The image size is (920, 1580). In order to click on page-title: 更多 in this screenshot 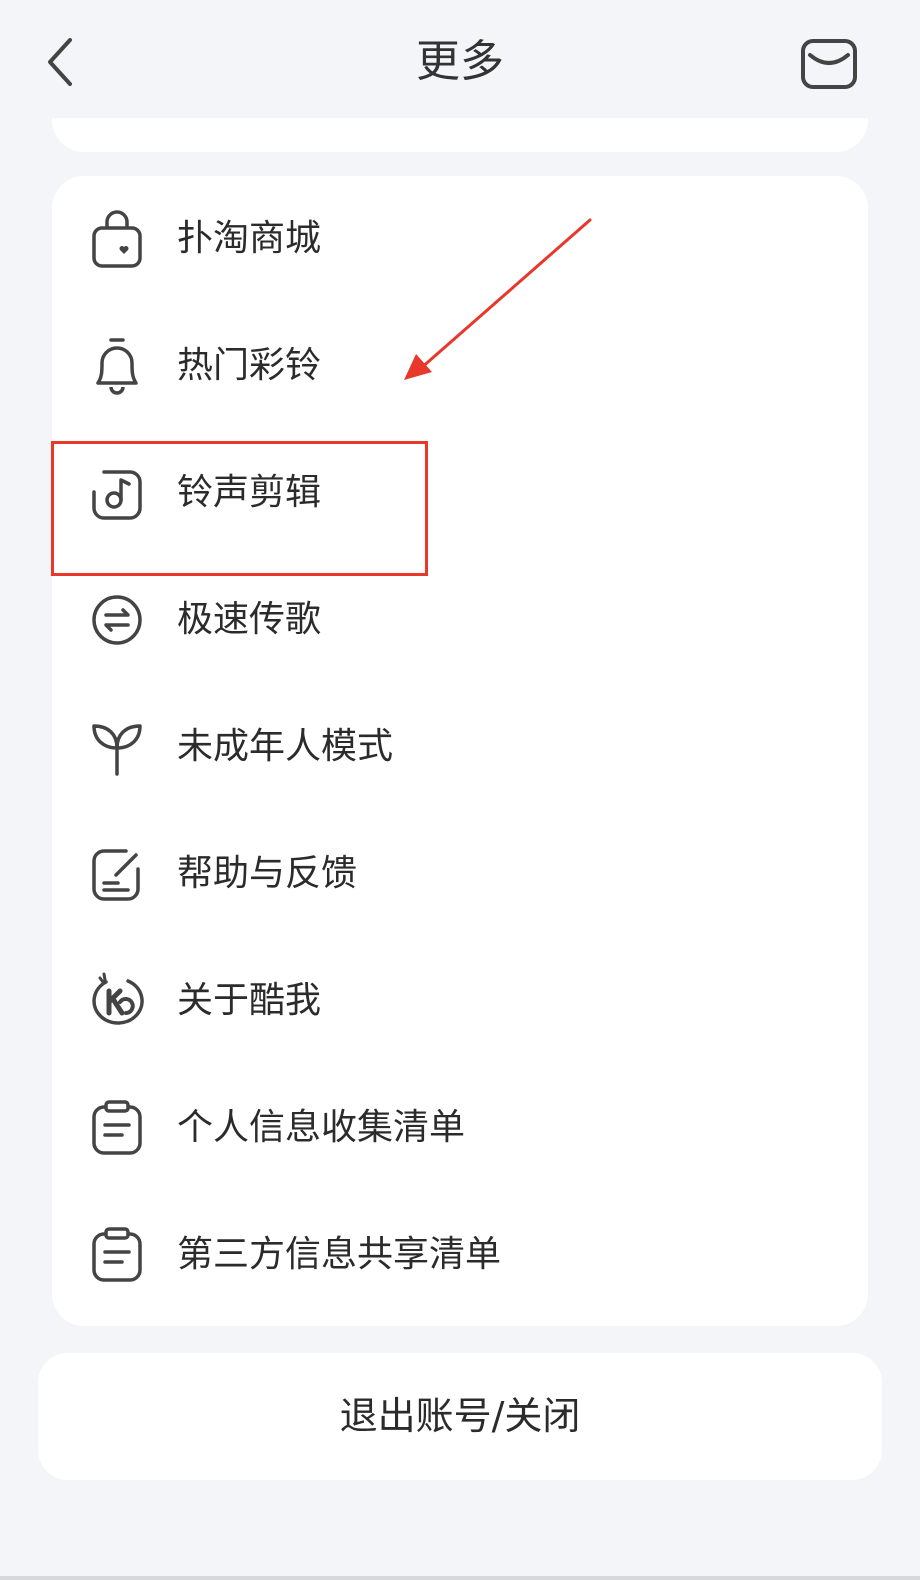, I will do `click(460, 61)`.